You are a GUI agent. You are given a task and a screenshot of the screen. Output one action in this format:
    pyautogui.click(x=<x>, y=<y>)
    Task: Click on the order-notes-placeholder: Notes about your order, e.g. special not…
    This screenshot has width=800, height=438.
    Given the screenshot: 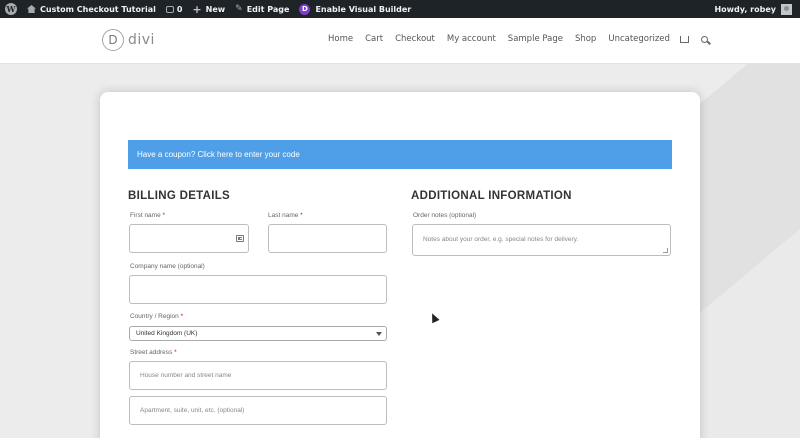 What is the action you would take?
    pyautogui.click(x=501, y=239)
    